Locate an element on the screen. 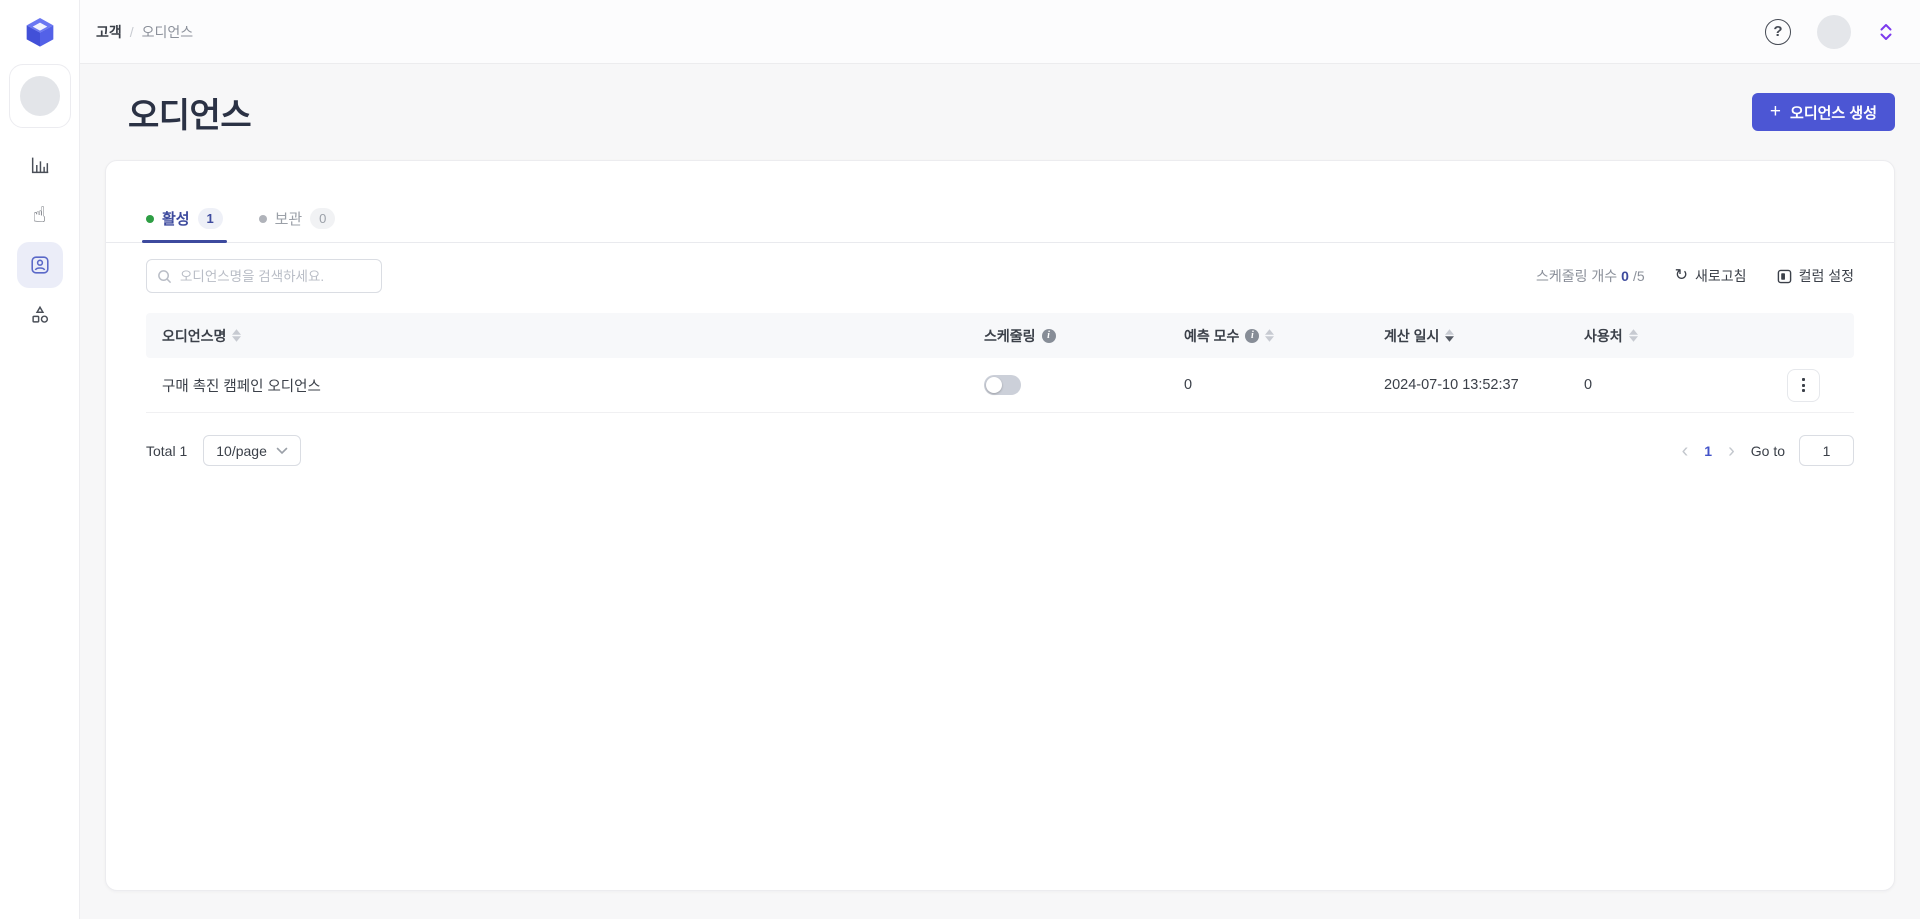  tab-active-label: 활성 is located at coordinates (176, 219).